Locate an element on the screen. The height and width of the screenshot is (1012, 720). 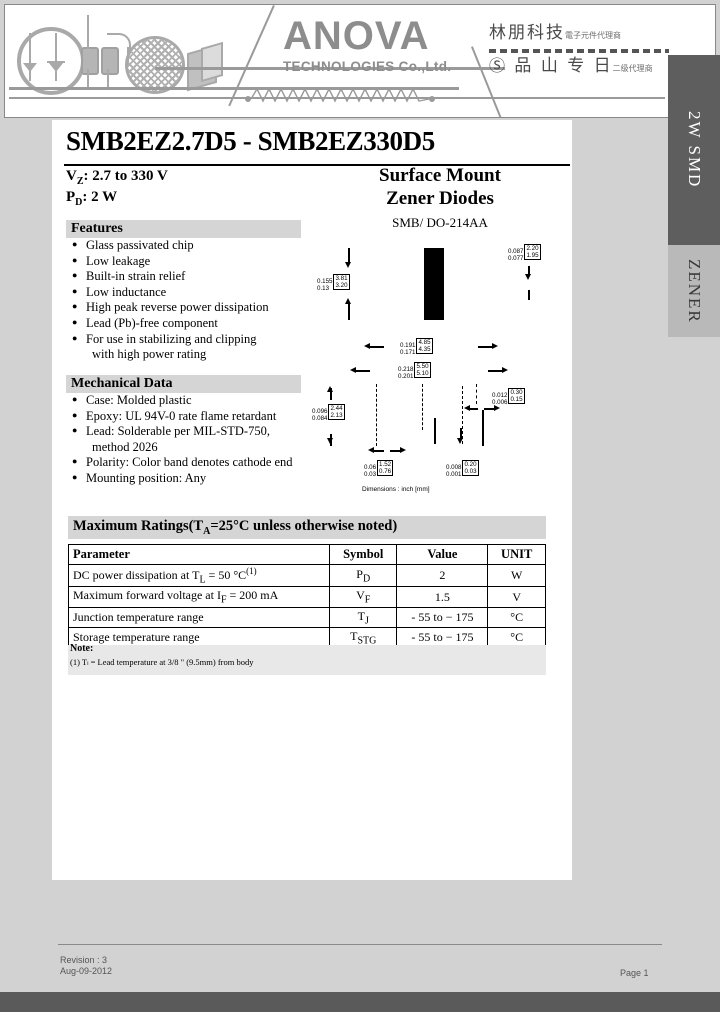
dim-mm-min: 2.13 is located at coordinates (336, 415).